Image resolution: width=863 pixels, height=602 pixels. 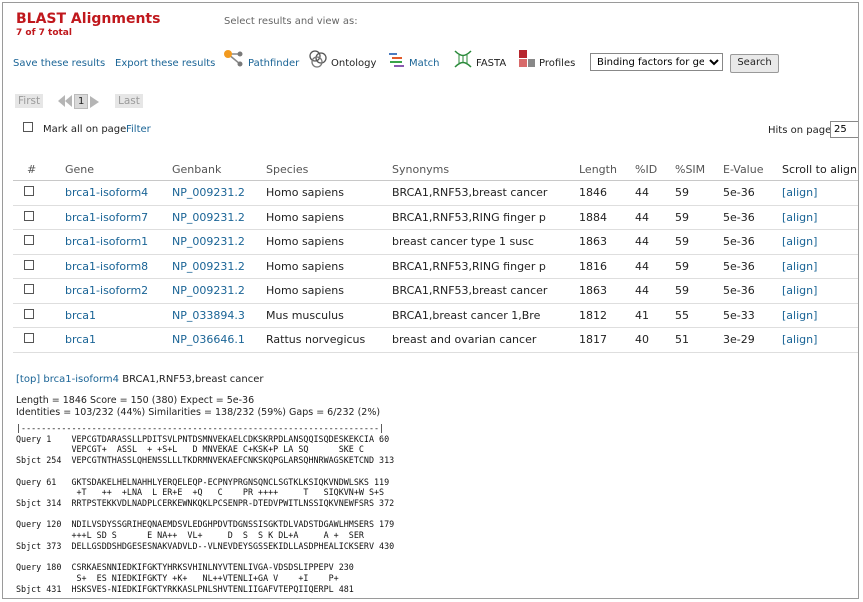 What do you see at coordinates (329, 169) in the screenshot?
I see `col-header-species: Species` at bounding box center [329, 169].